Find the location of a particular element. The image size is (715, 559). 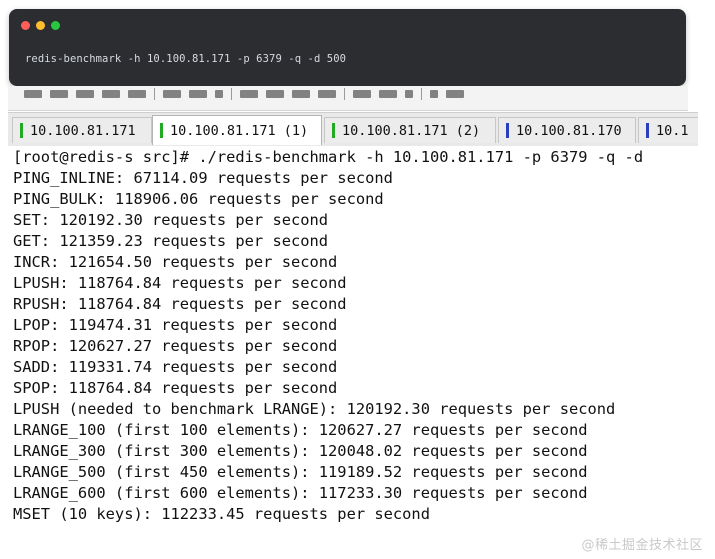

tab-label: 10.100.81.171 (1) is located at coordinates (239, 130).